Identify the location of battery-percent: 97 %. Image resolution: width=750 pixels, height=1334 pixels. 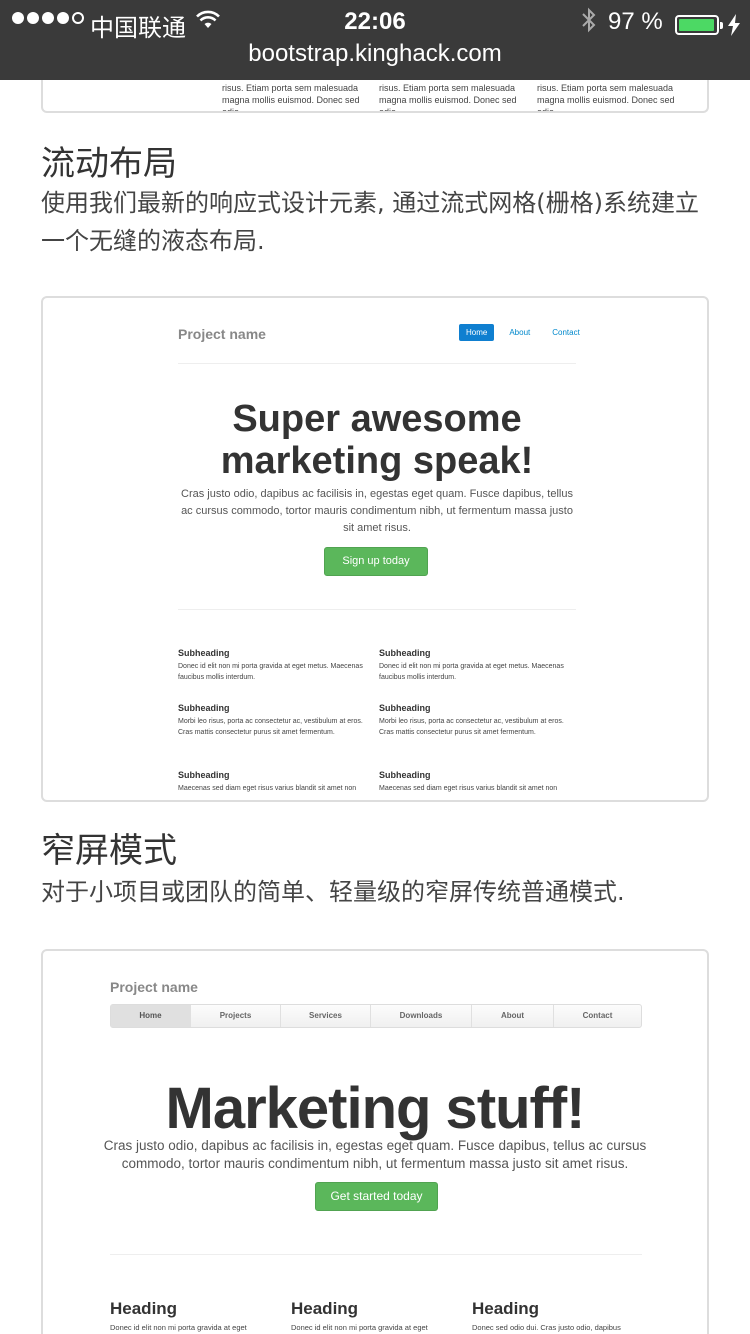
(635, 21).